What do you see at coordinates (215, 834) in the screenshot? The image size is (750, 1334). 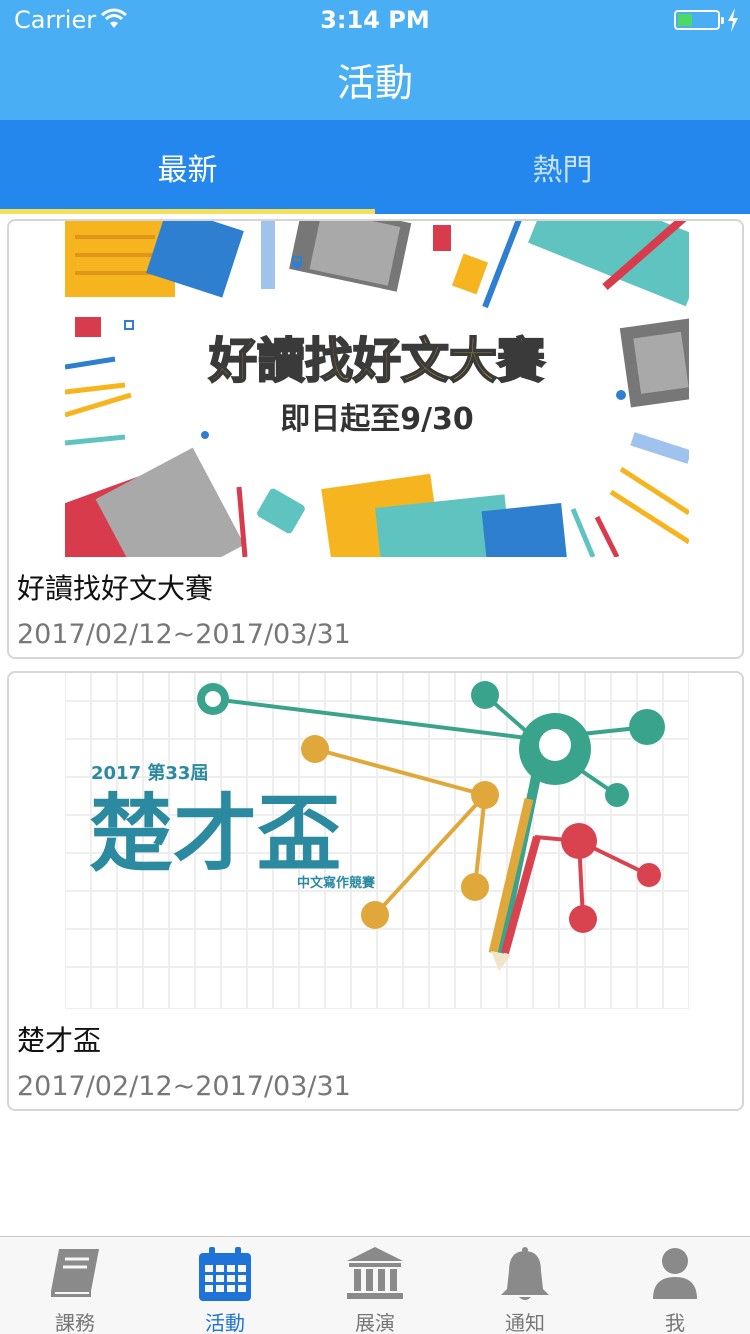 I see `banner-headline: 楚才盃` at bounding box center [215, 834].